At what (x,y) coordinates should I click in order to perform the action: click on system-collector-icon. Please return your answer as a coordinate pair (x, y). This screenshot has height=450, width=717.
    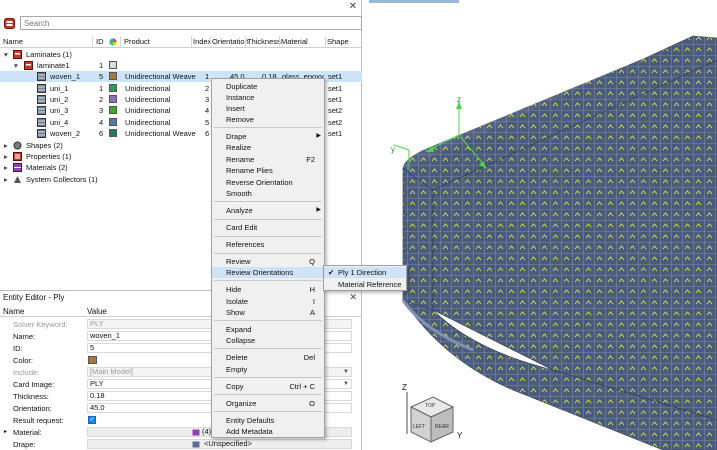
    Looking at the image, I should click on (17, 179).